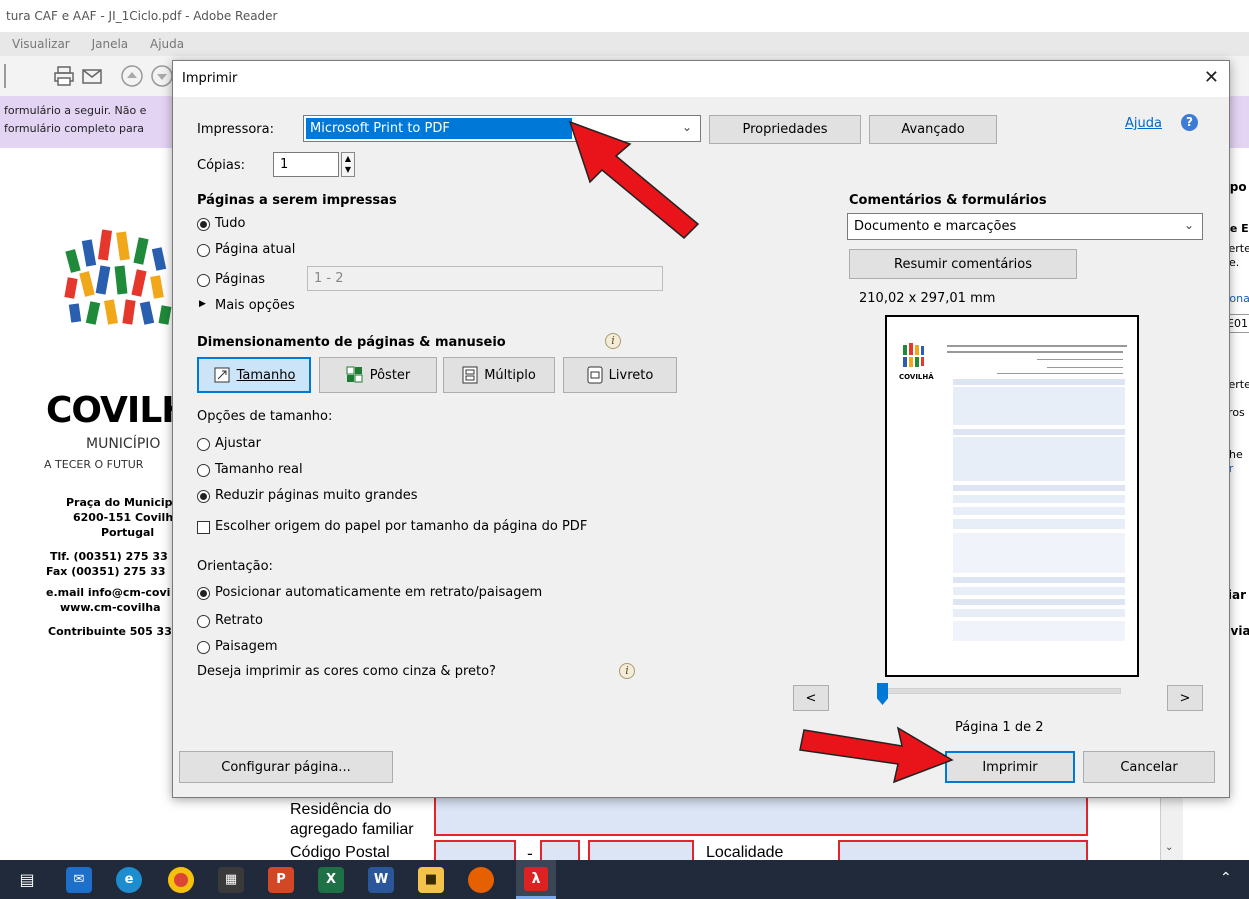 This screenshot has height=899, width=1249. Describe the element at coordinates (203, 250) in the screenshot. I see `pages-current-radio` at that location.